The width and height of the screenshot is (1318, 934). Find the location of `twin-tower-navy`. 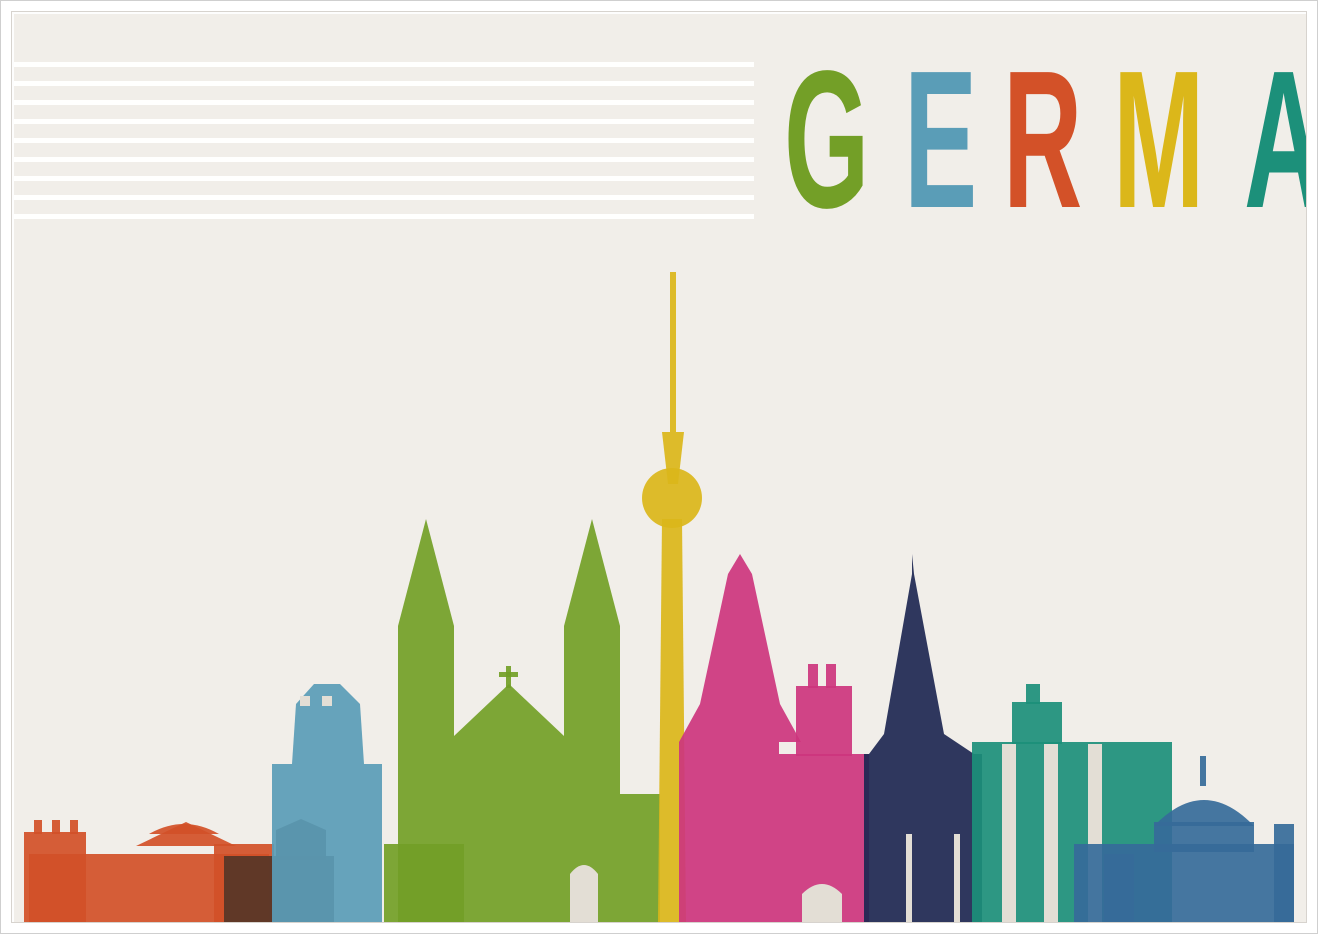

twin-tower-navy is located at coordinates (923, 738).